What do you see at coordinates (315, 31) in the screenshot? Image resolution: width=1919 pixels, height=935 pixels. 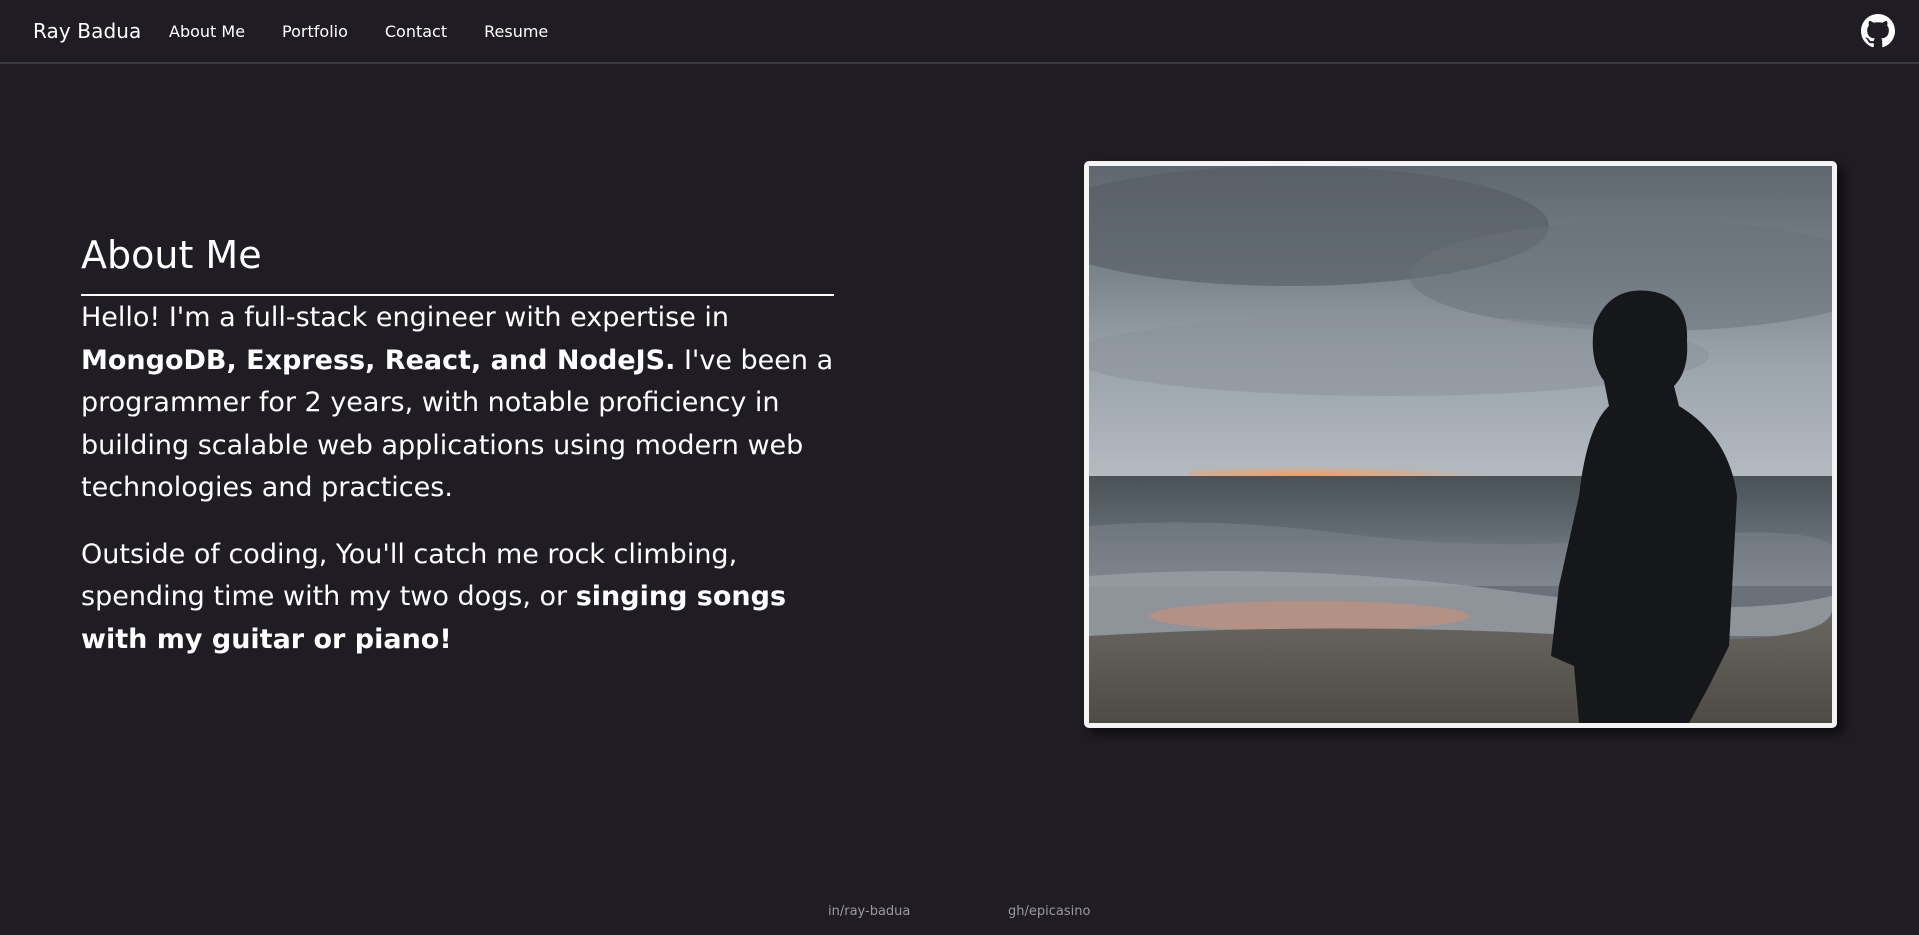 I see `nav-link-portfolio: Portfolio` at bounding box center [315, 31].